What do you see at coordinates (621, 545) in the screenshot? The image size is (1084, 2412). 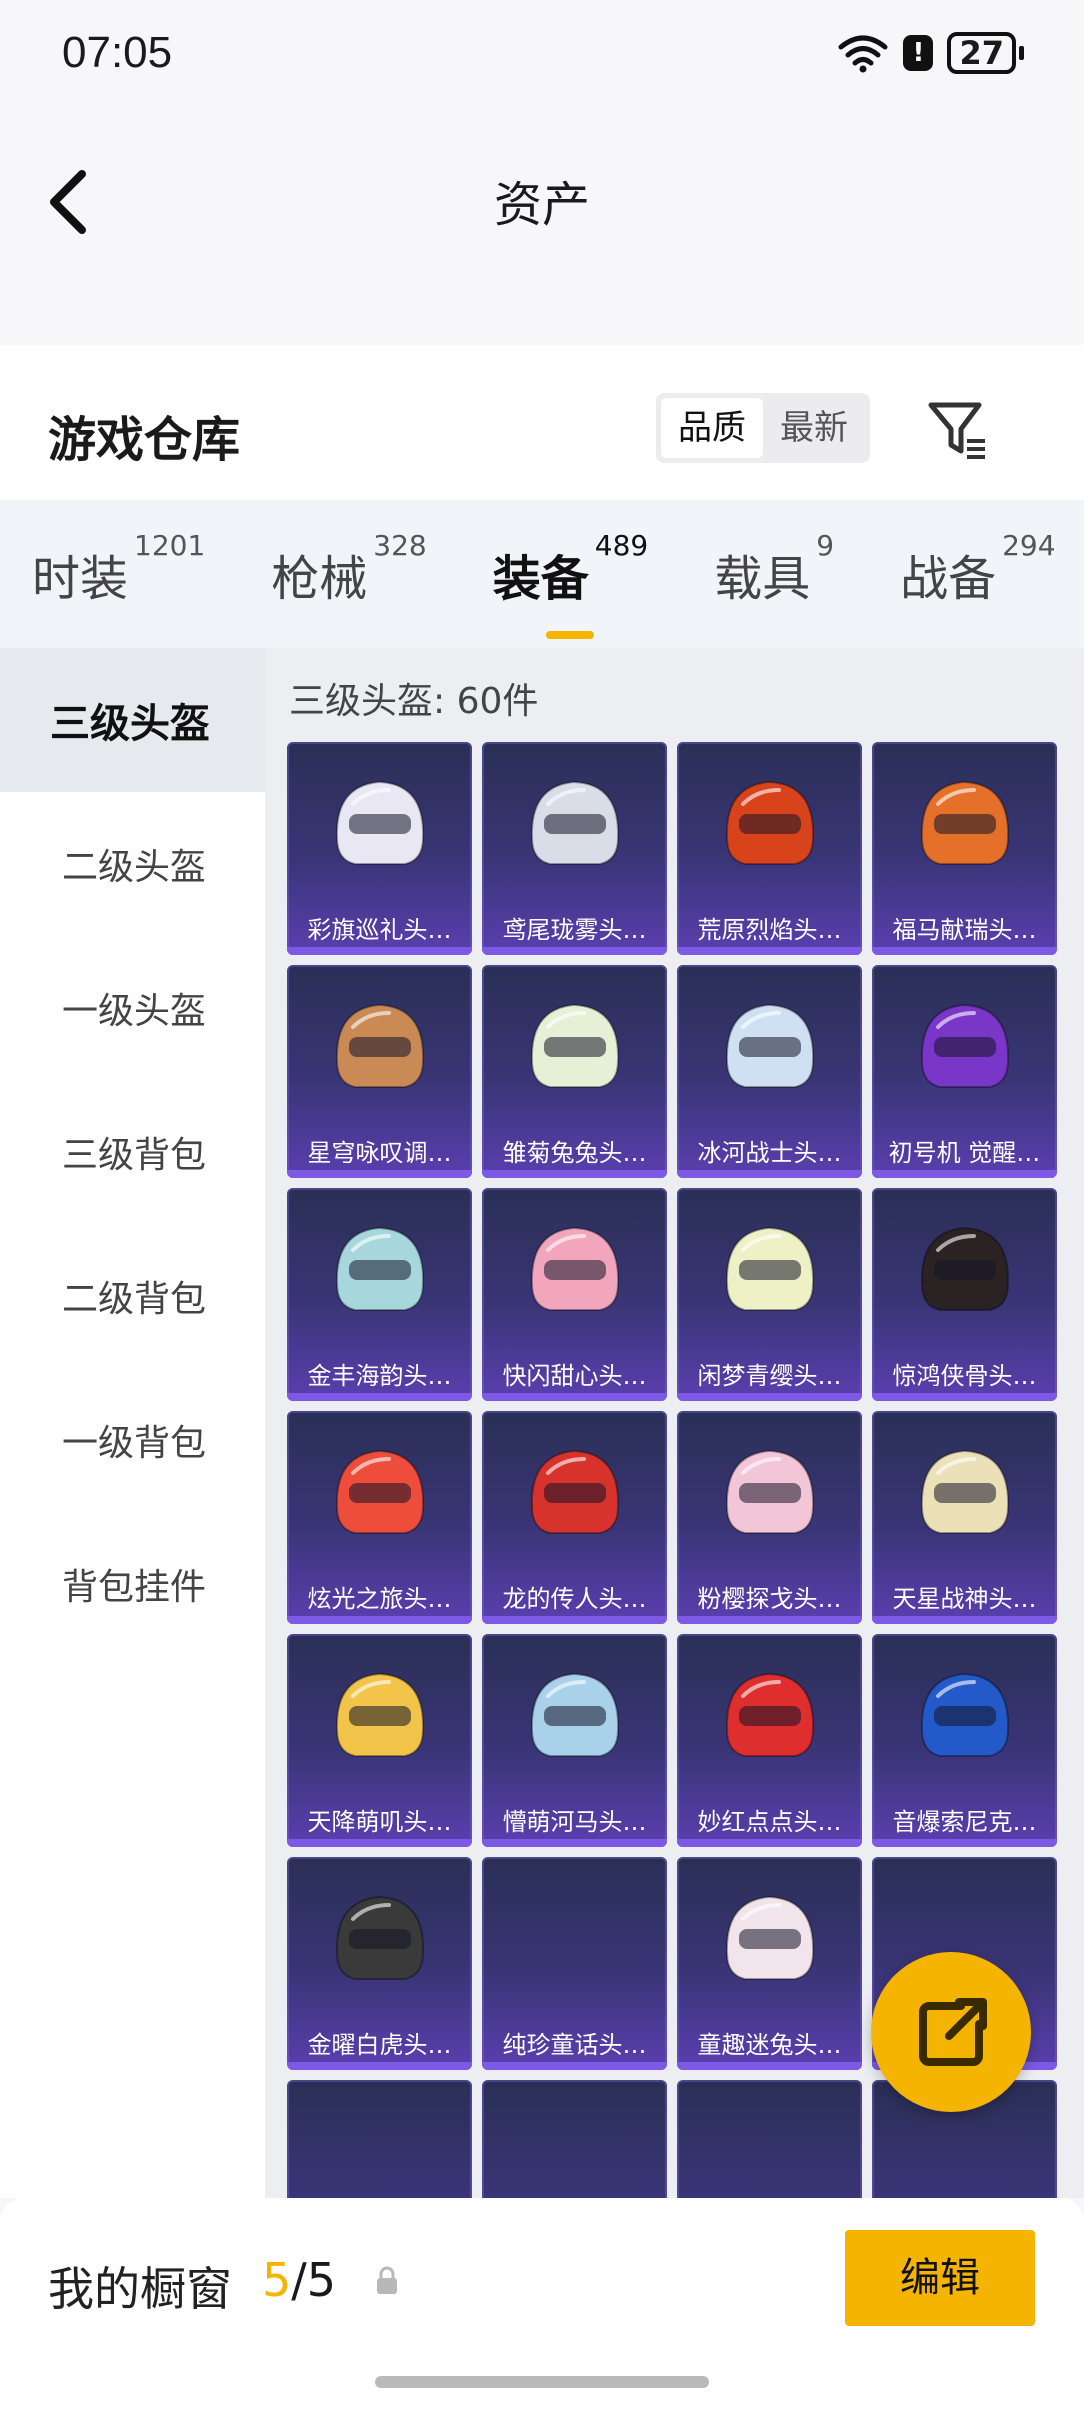 I see `tab-count: 489` at bounding box center [621, 545].